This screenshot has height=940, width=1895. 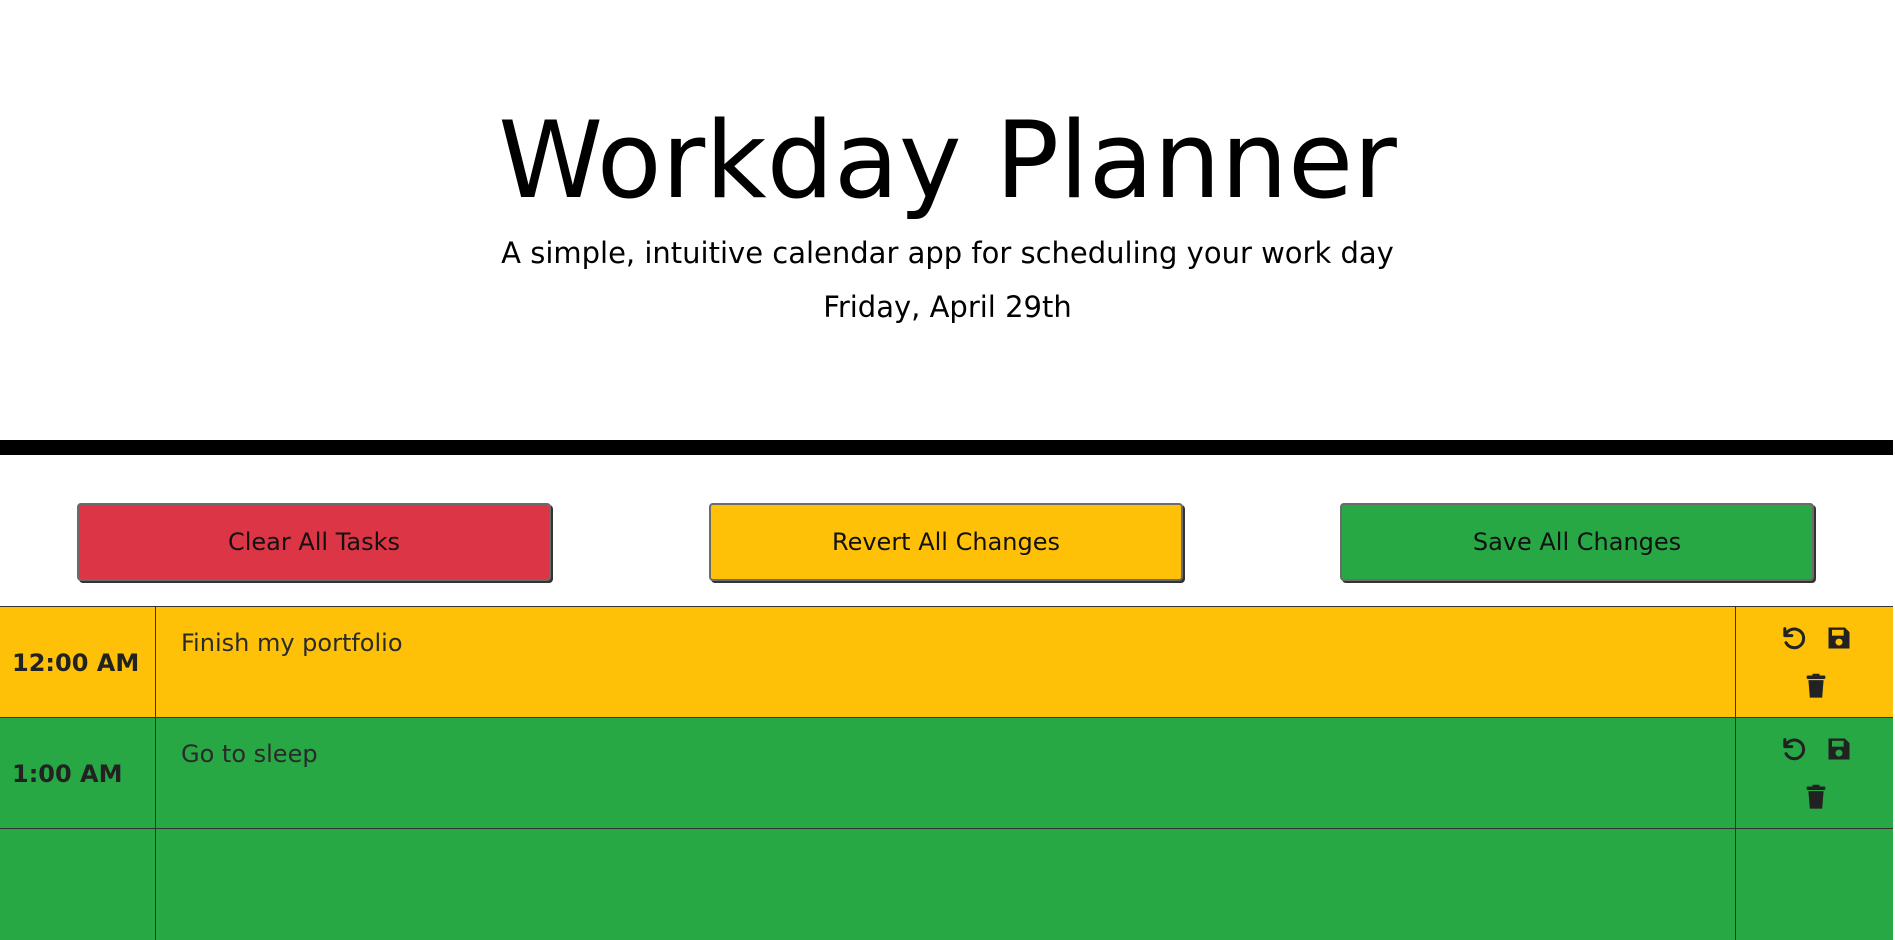 I want to click on header-divider, so click(x=946, y=447).